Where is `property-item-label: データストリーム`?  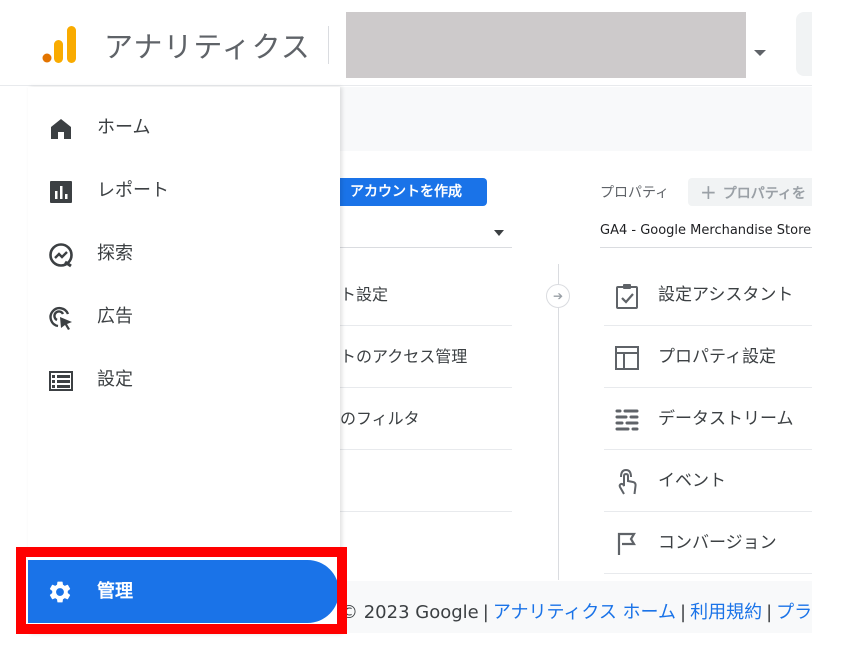 property-item-label: データストリーム is located at coordinates (726, 419).